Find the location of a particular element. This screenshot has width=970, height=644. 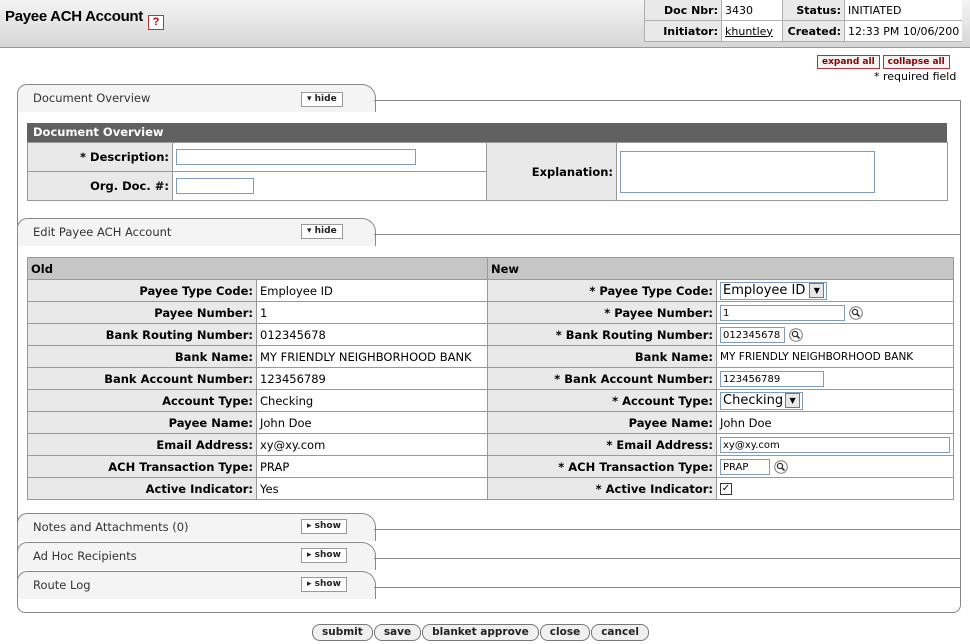

page-title: Payee ACH Account is located at coordinates (74, 16).